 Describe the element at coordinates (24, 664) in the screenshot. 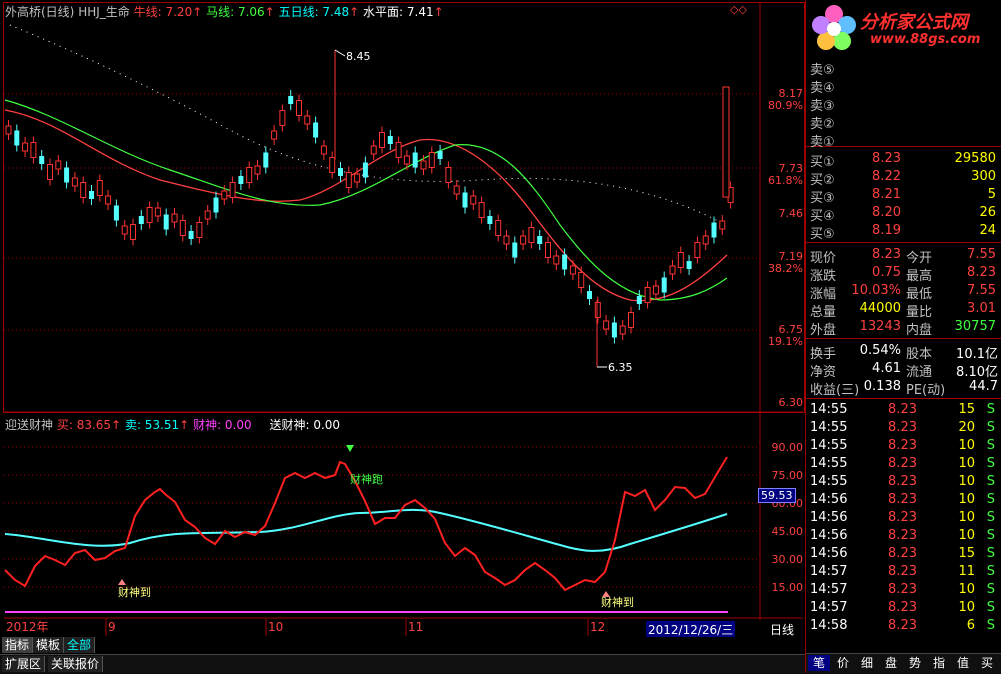

I see `tab-extension-area: 扩展区` at that location.